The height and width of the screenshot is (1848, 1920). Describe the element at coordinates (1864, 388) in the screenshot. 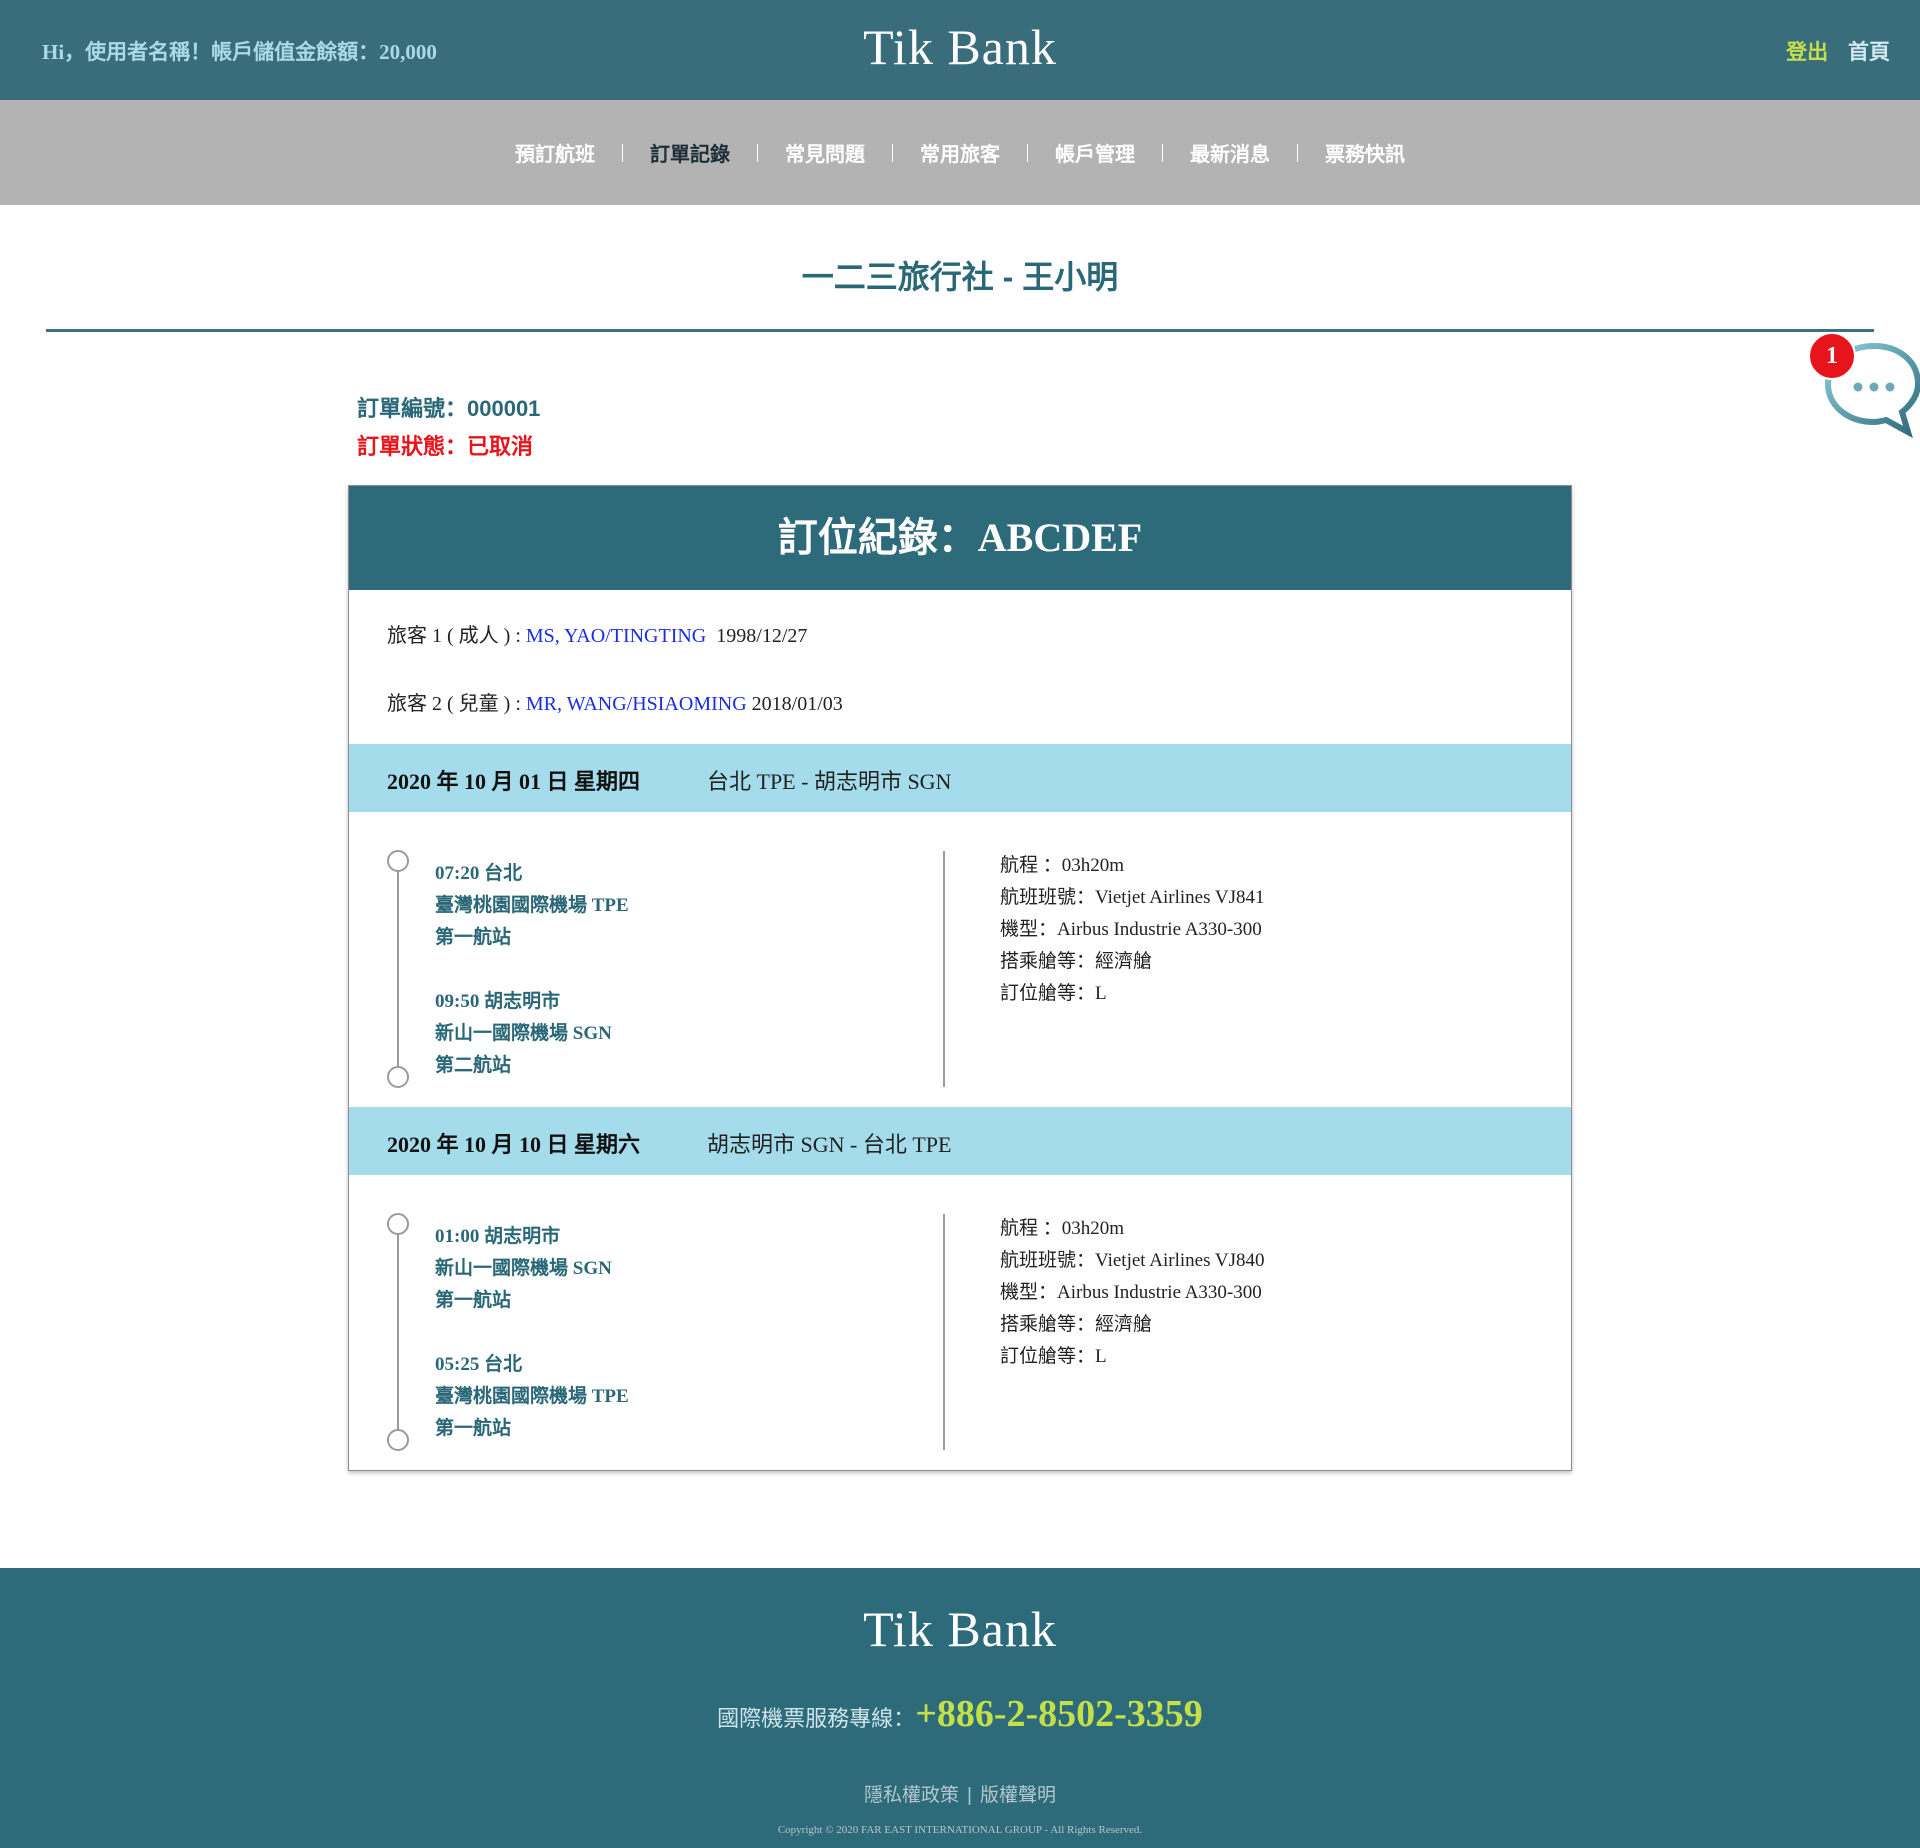

I see `chat-widget: 1` at that location.